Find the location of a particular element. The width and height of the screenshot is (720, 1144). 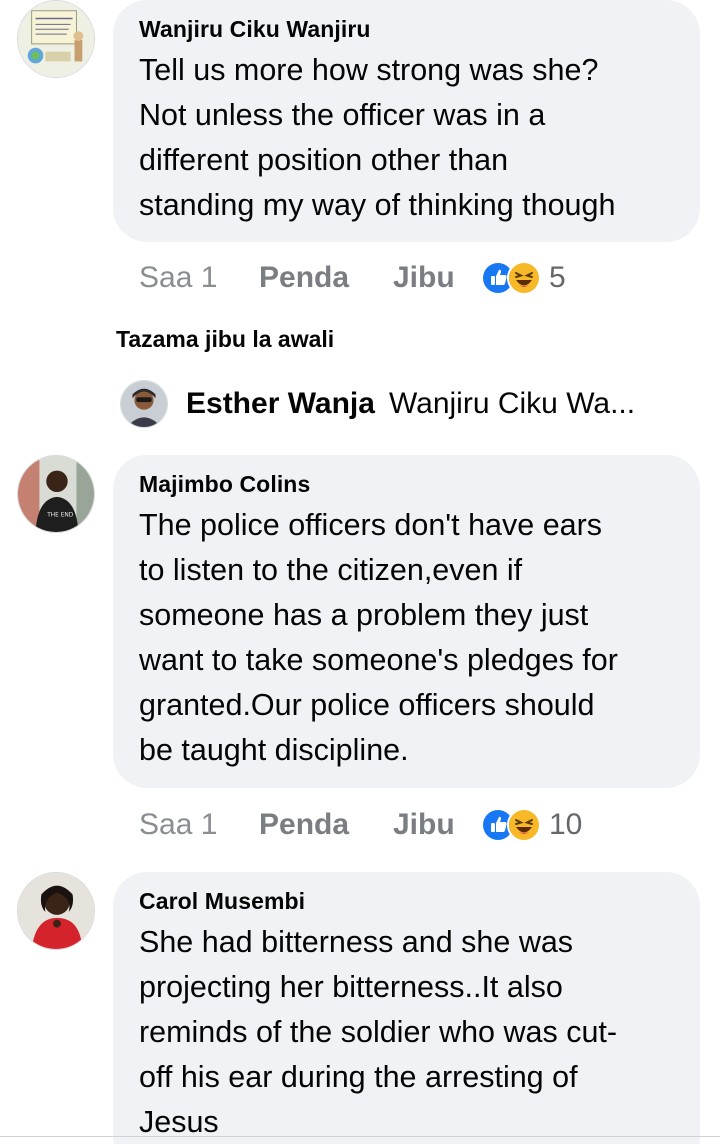

comment-actions: Saa 1 Penda Jibu 10 is located at coordinates (360, 825).